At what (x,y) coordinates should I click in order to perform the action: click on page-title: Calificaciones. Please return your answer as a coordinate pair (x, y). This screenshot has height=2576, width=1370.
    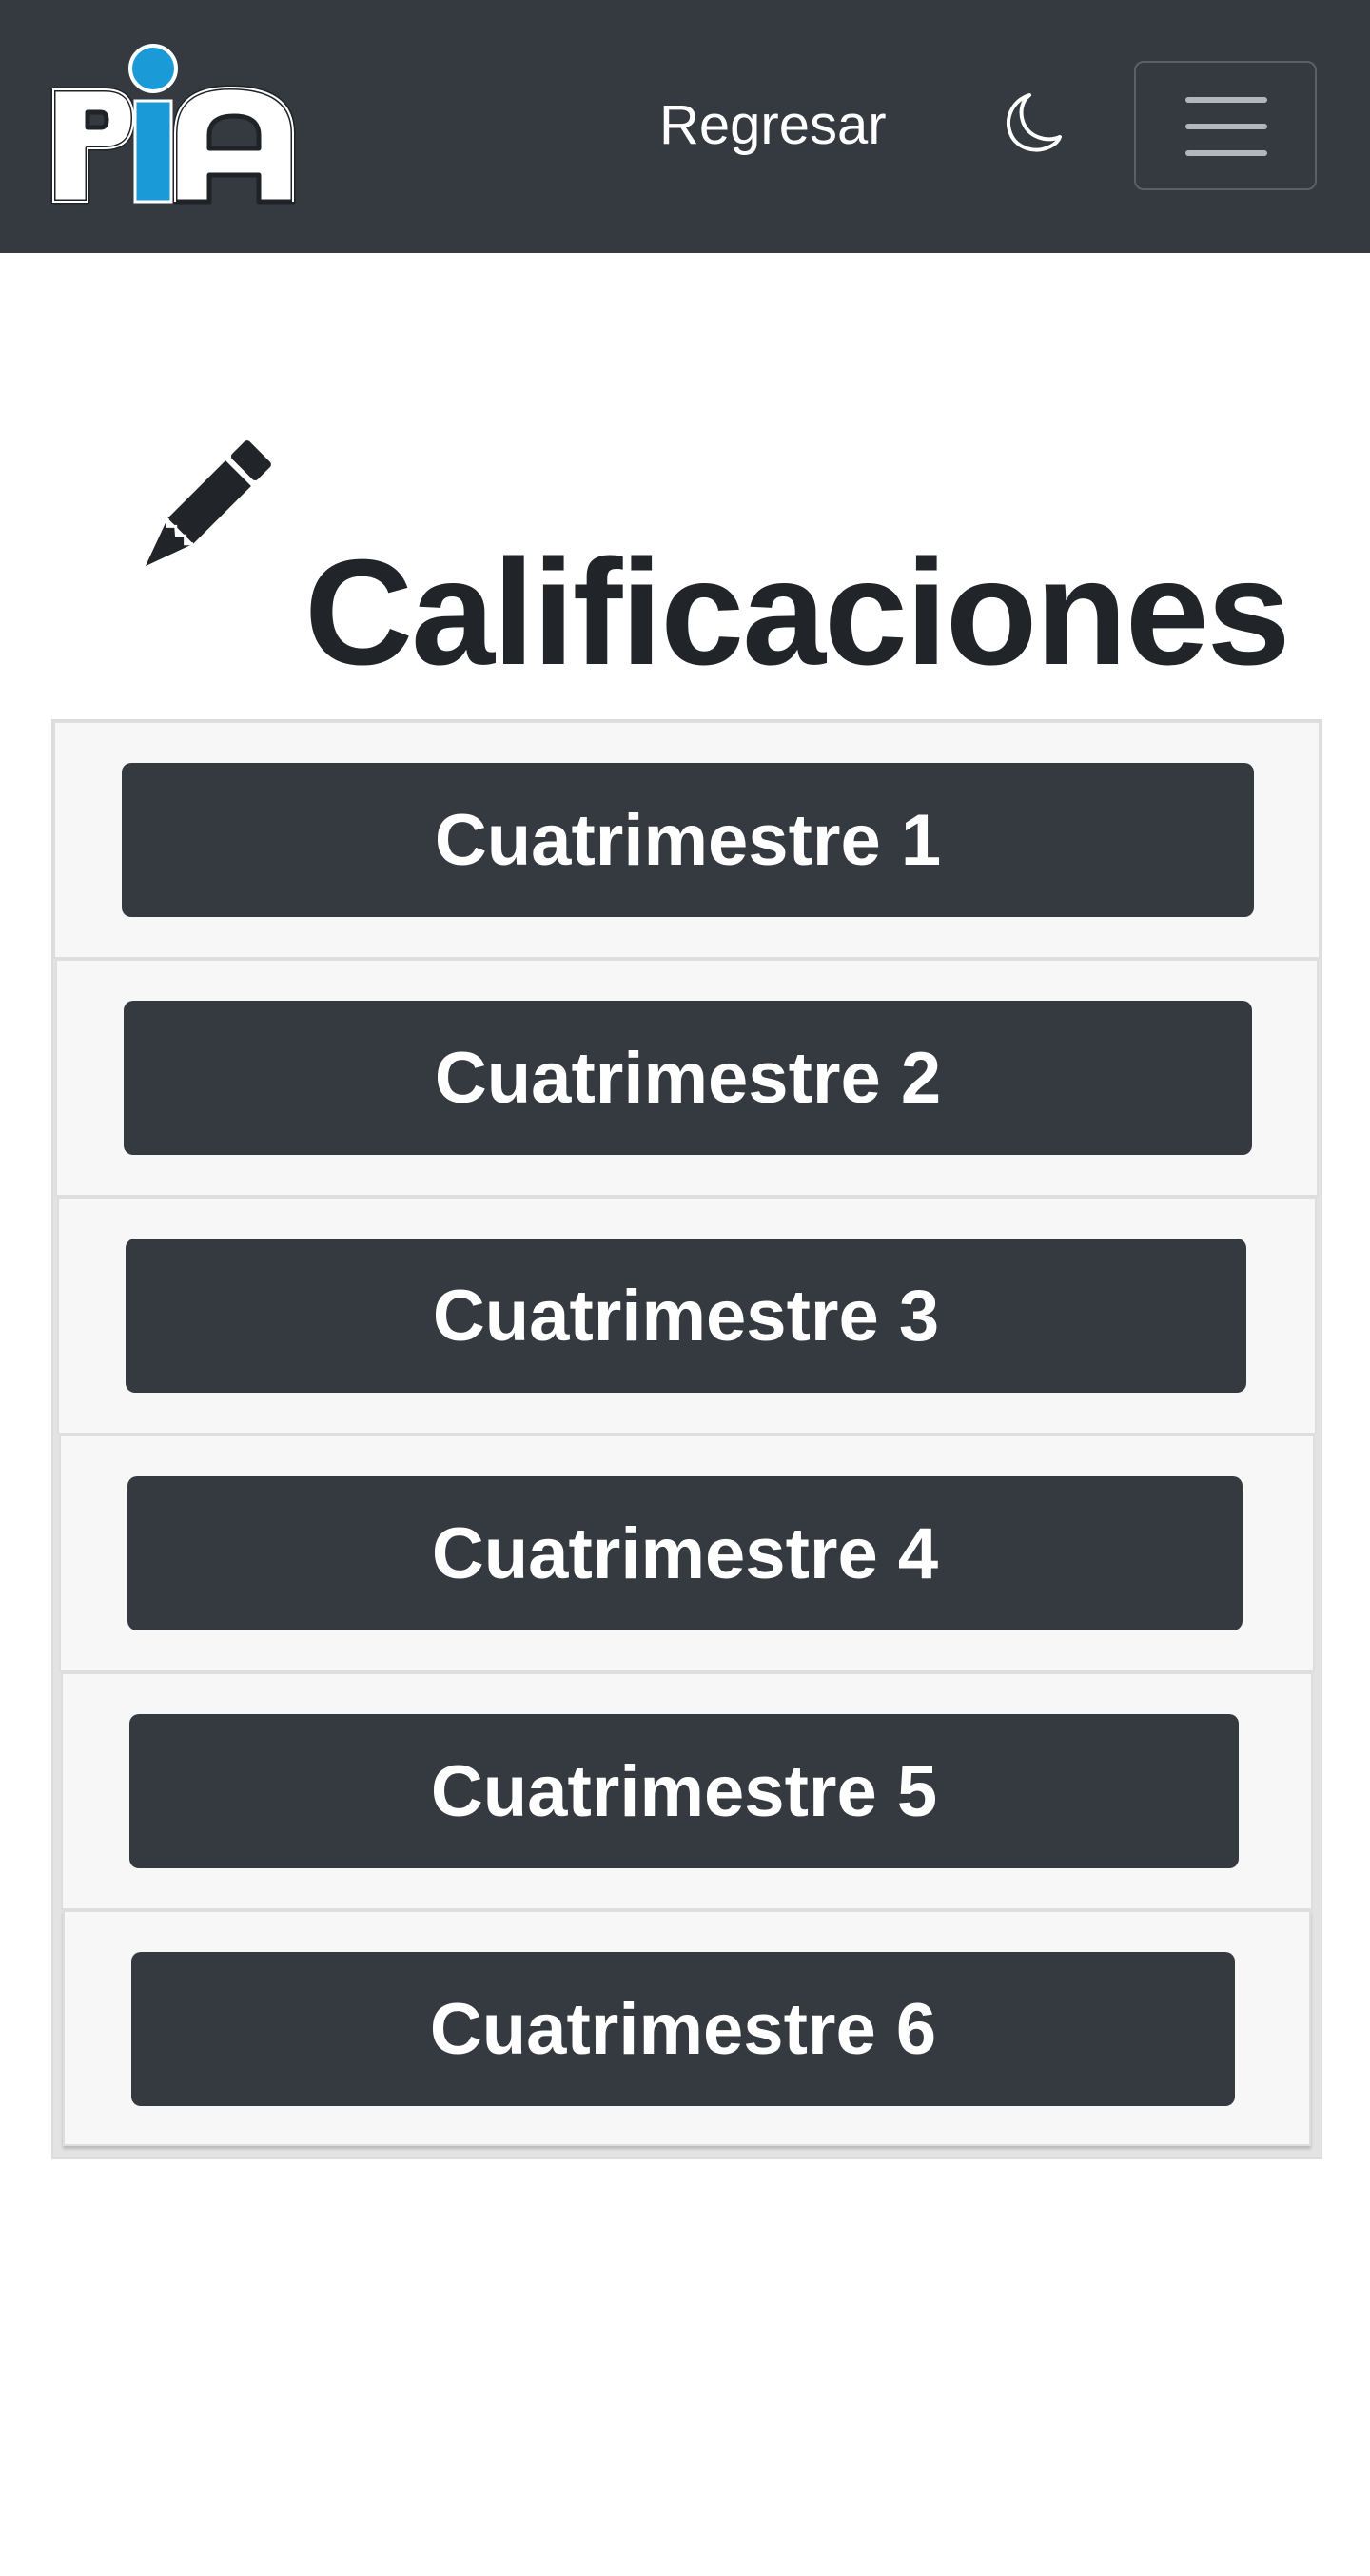
    Looking at the image, I should click on (797, 612).